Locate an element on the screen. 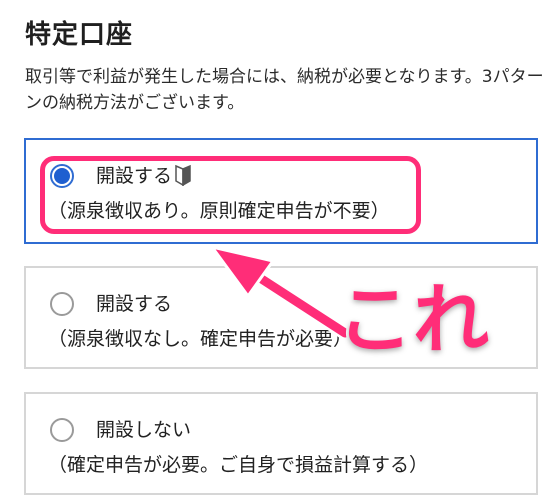 The width and height of the screenshot is (559, 501). radio-not-open is located at coordinates (62, 430).